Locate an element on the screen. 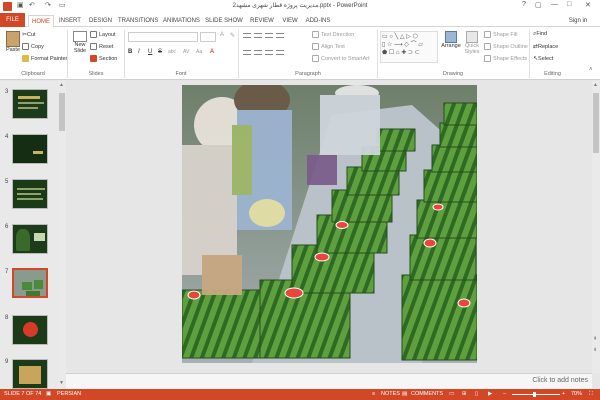 The image size is (600, 400). tab-view: VIEW is located at coordinates (290, 21).